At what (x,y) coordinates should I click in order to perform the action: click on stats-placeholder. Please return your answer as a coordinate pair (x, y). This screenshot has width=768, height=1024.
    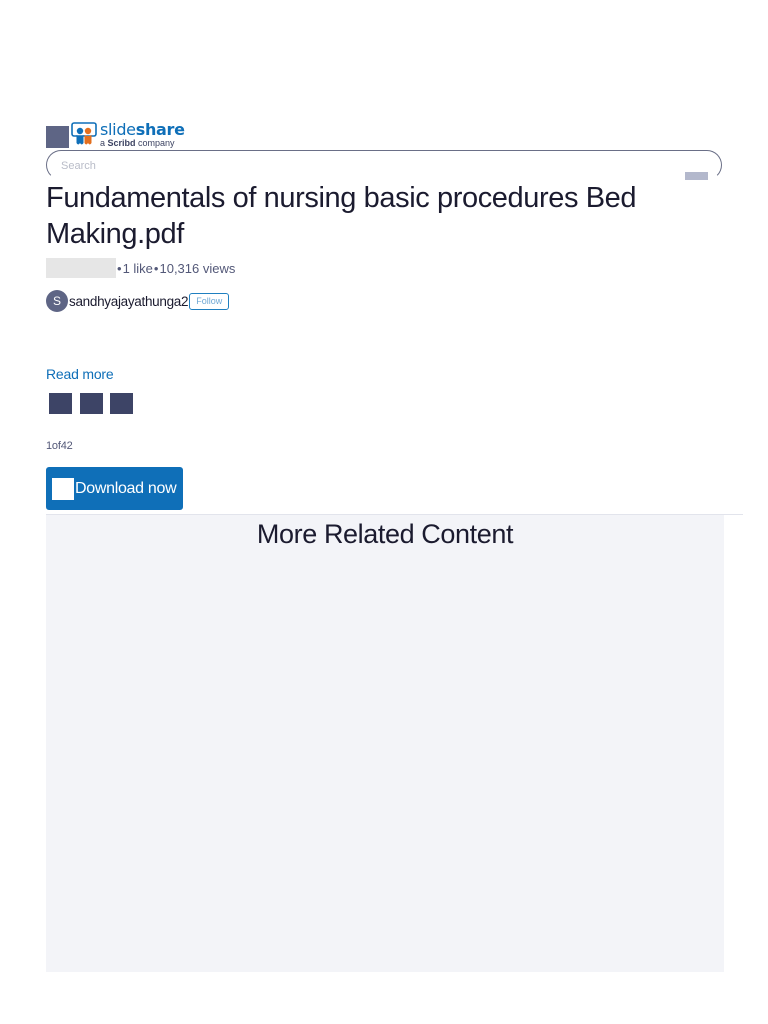
    Looking at the image, I should click on (81, 268).